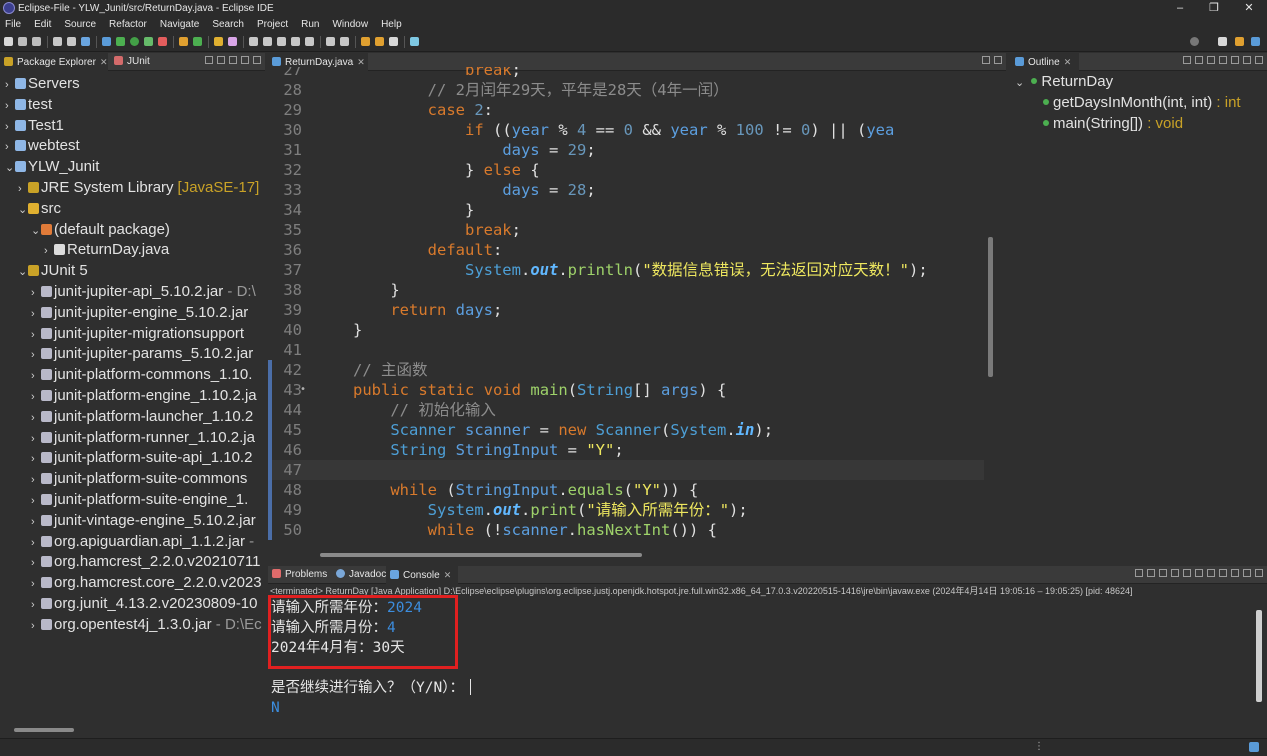 The image size is (1267, 756). Describe the element at coordinates (267, 41) in the screenshot. I see `edit-icon` at that location.